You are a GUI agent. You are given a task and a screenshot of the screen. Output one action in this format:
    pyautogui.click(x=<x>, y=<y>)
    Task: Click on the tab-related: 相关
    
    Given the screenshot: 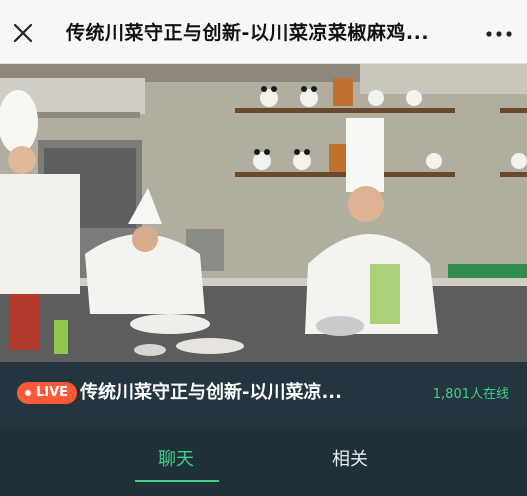 What is the action you would take?
    pyautogui.click(x=350, y=460)
    